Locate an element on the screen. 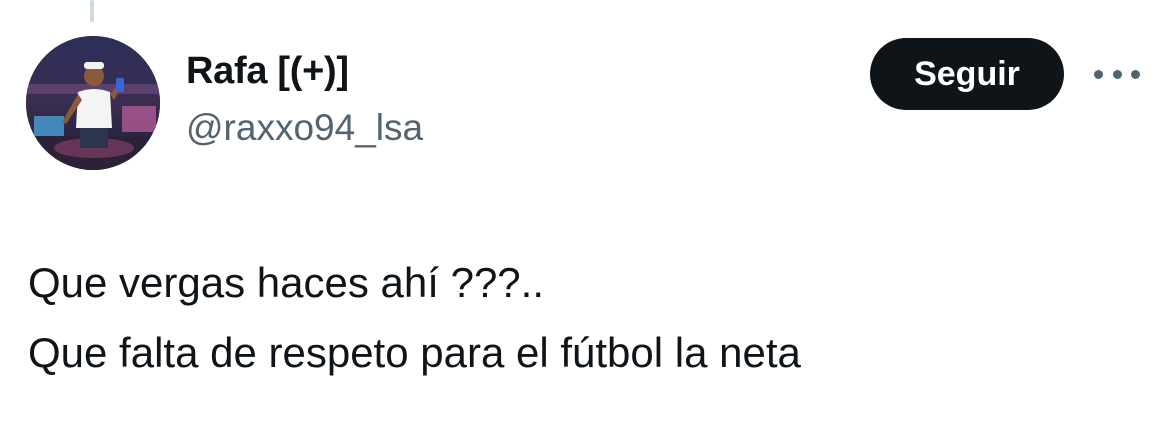  tweet-line-1: Que vergas haces ahí ???.. is located at coordinates (286, 282).